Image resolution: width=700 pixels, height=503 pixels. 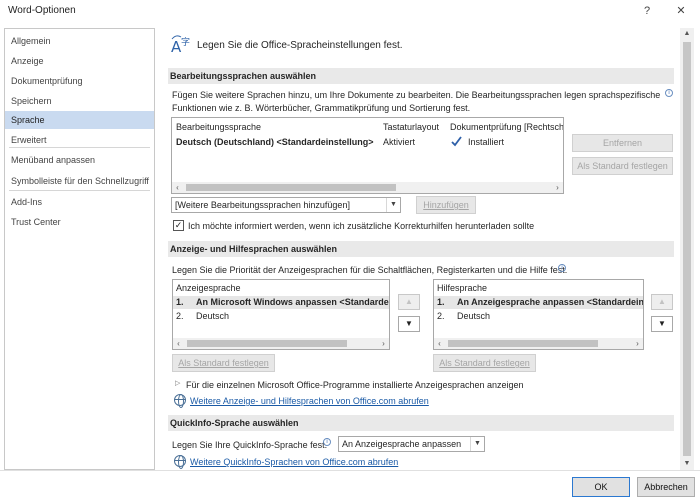 What do you see at coordinates (178, 225) in the screenshot?
I see `notify-checkbox: ✓` at bounding box center [178, 225].